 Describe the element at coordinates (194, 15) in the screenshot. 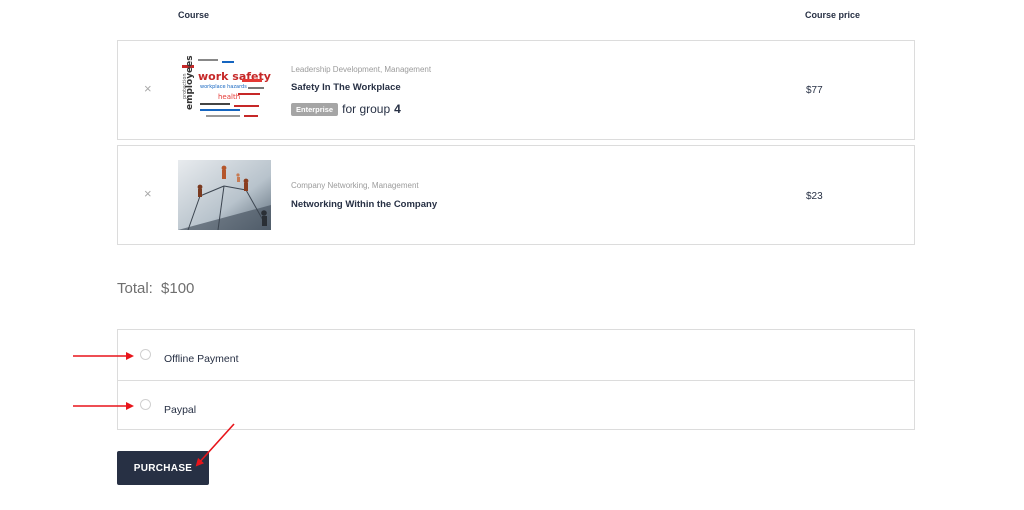

I see `course-column-header: Course` at that location.